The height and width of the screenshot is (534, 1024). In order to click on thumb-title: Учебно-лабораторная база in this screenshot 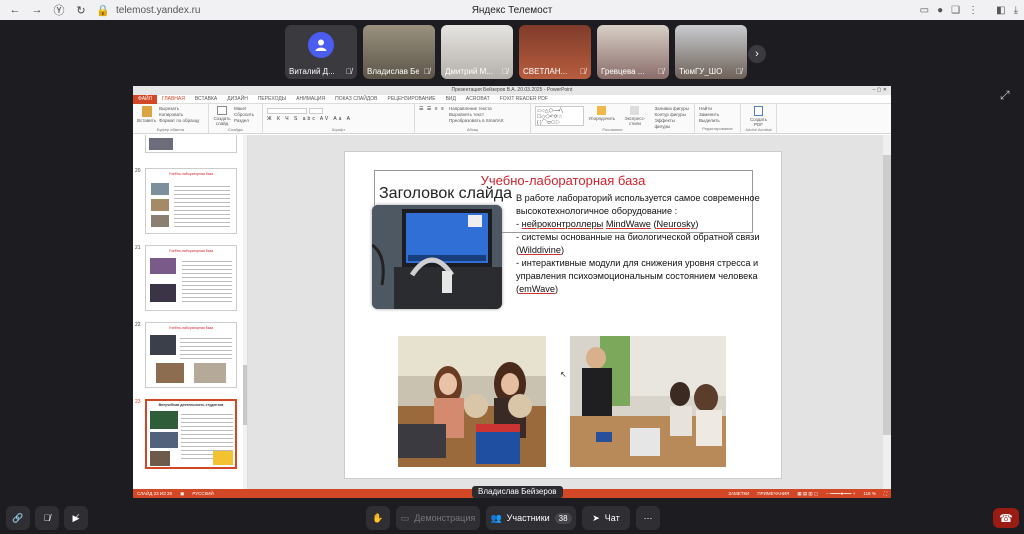, I will do `click(191, 328)`.